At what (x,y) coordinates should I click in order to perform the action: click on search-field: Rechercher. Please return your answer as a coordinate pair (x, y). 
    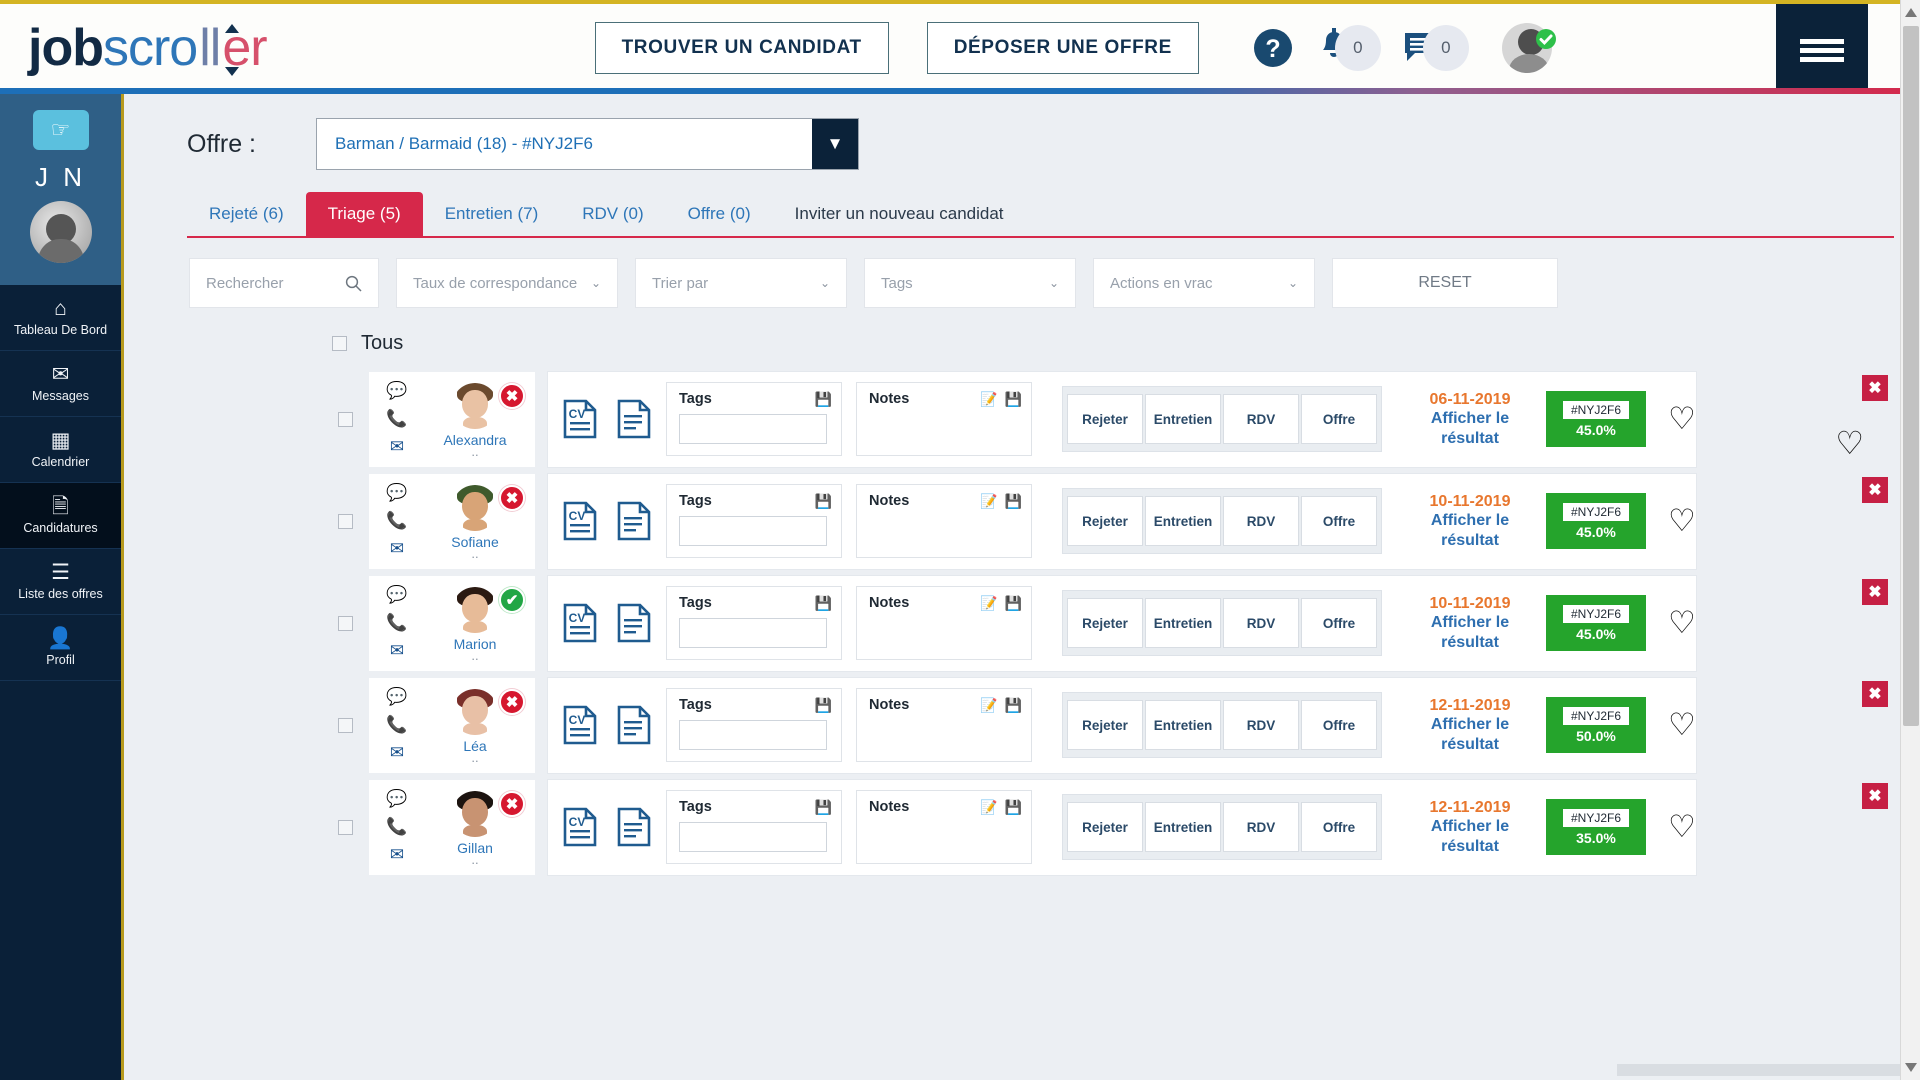
    Looking at the image, I should click on (284, 283).